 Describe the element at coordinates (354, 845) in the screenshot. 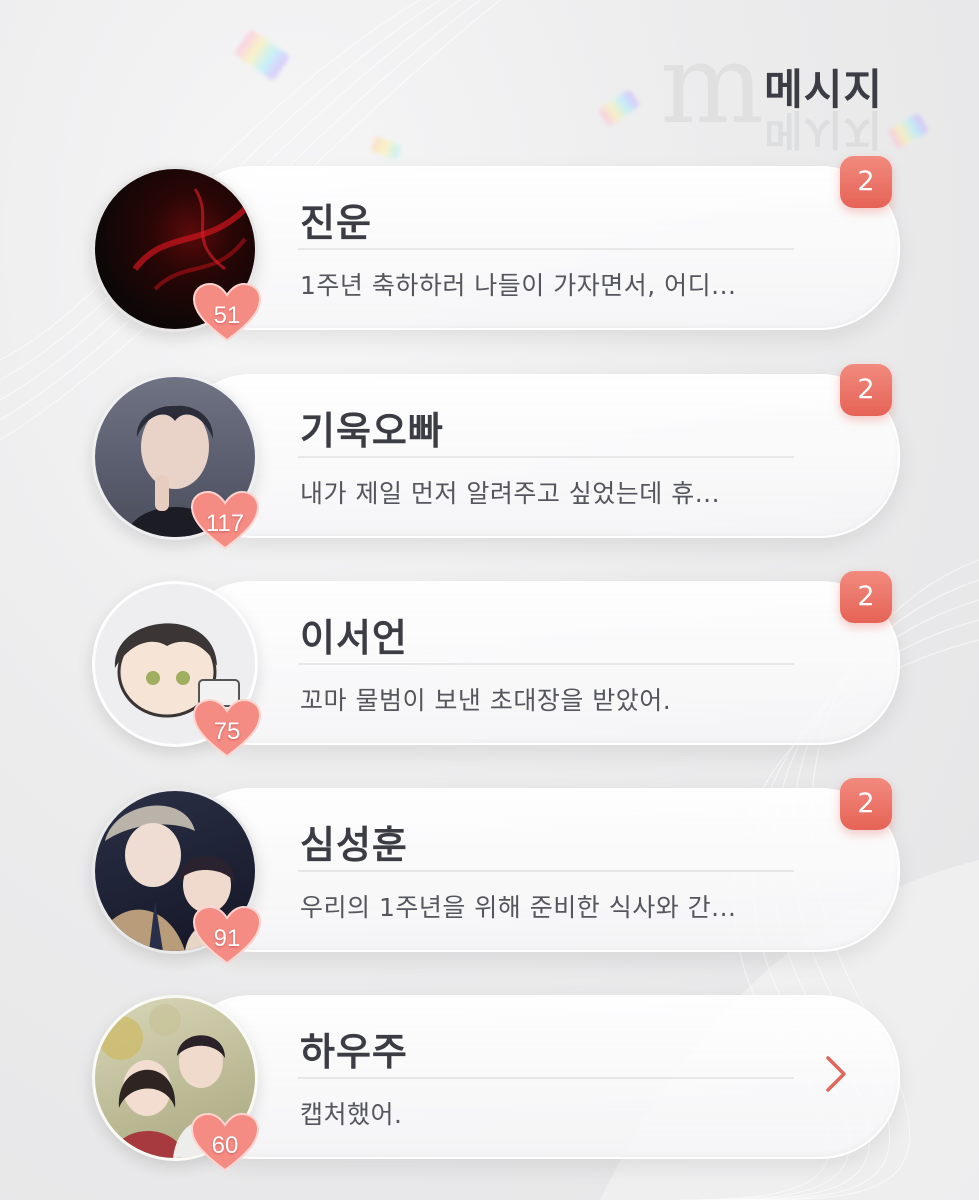

I see `contact-name: 심성훈` at that location.